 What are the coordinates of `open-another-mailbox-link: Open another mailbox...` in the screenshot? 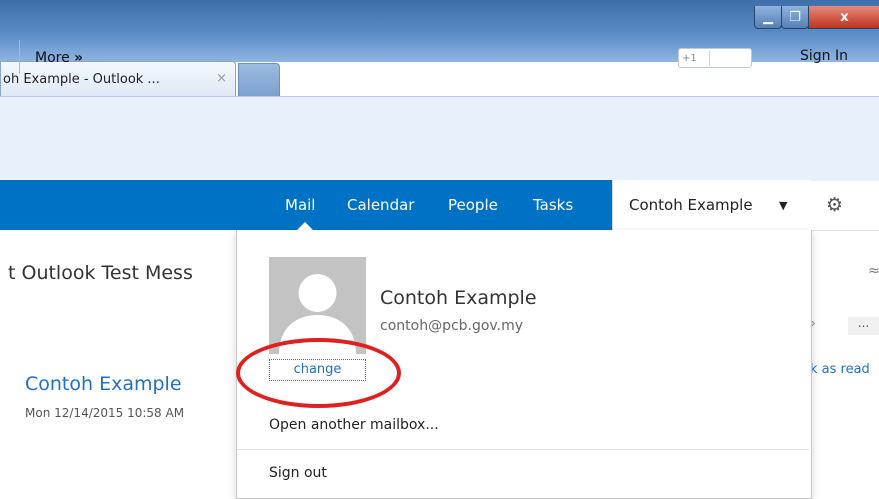 It's located at (354, 425).